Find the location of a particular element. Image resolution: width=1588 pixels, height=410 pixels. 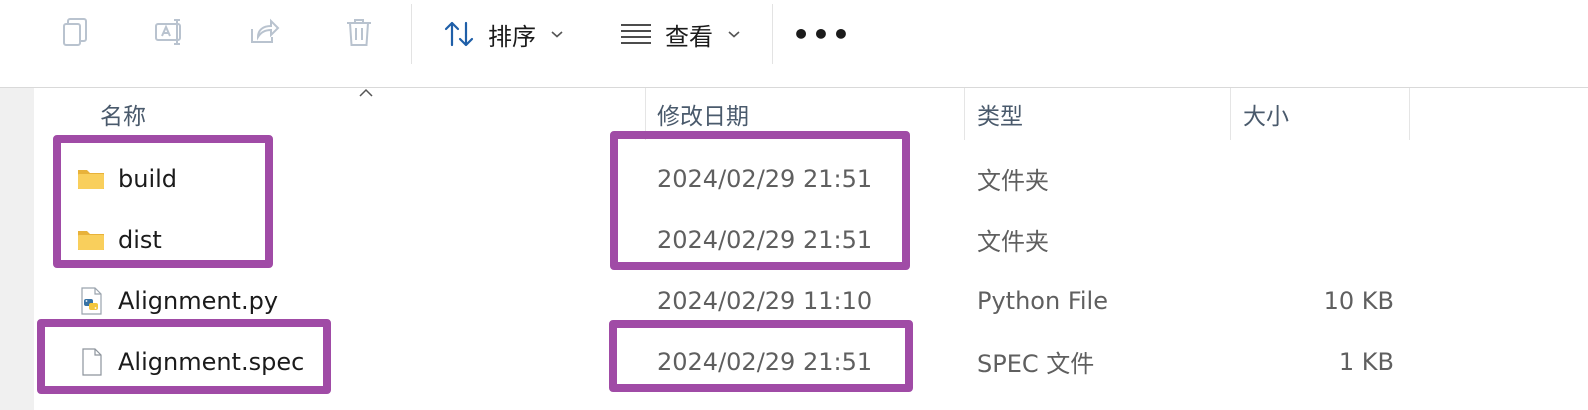

rename-button is located at coordinates (170, 34).